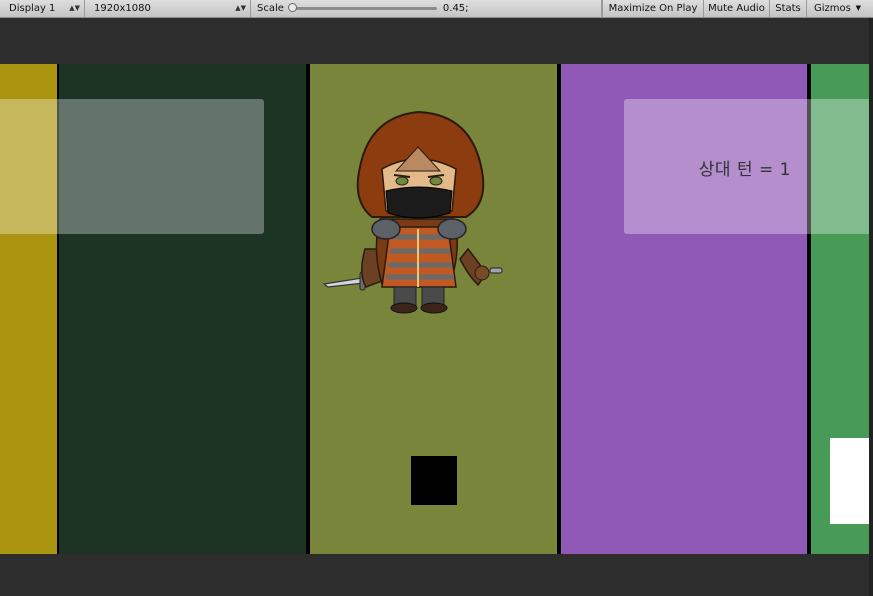  Describe the element at coordinates (832, 8) in the screenshot. I see `gizmos-label: Gizmos` at that location.